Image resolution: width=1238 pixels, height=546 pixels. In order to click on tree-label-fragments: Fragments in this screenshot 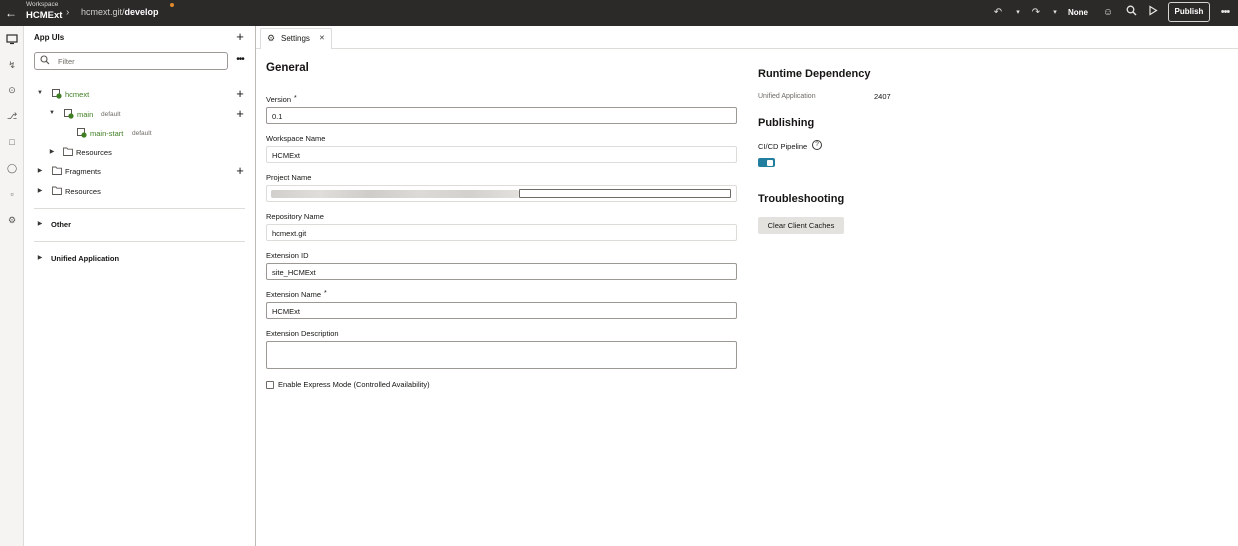, I will do `click(83, 171)`.